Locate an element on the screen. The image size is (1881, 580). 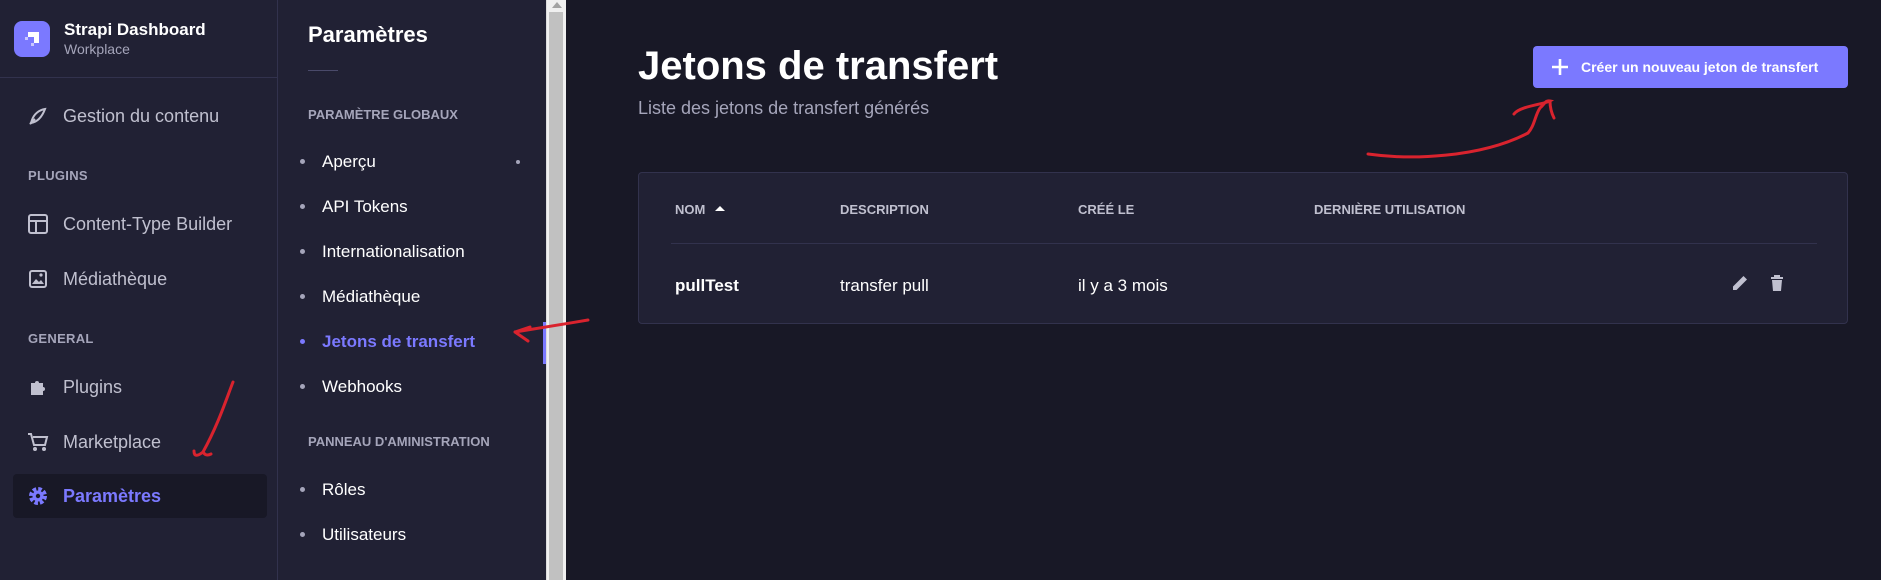
nav-section-general: GENERAL is located at coordinates (61, 338).